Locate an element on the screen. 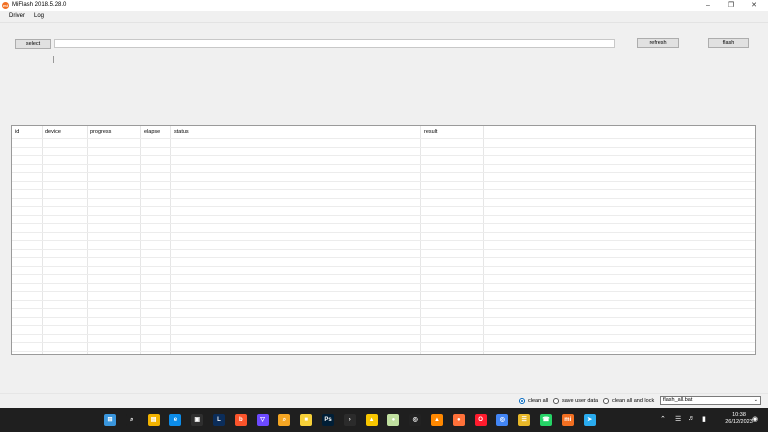  column-header-device: device is located at coordinates (53, 132).